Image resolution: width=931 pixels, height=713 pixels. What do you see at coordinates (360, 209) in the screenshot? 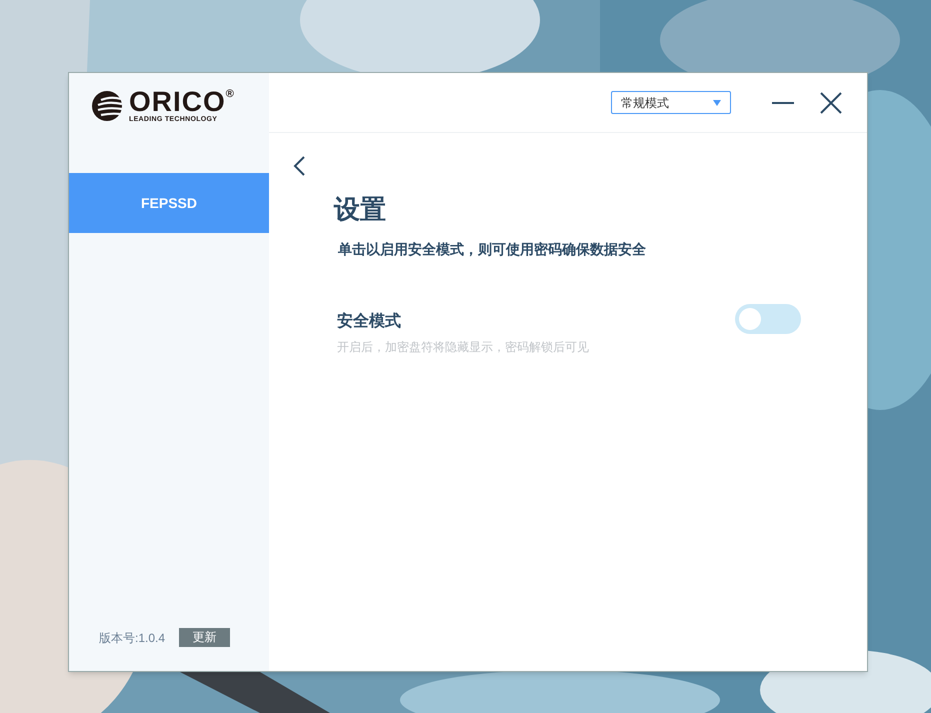
I see `page-title: 设置` at bounding box center [360, 209].